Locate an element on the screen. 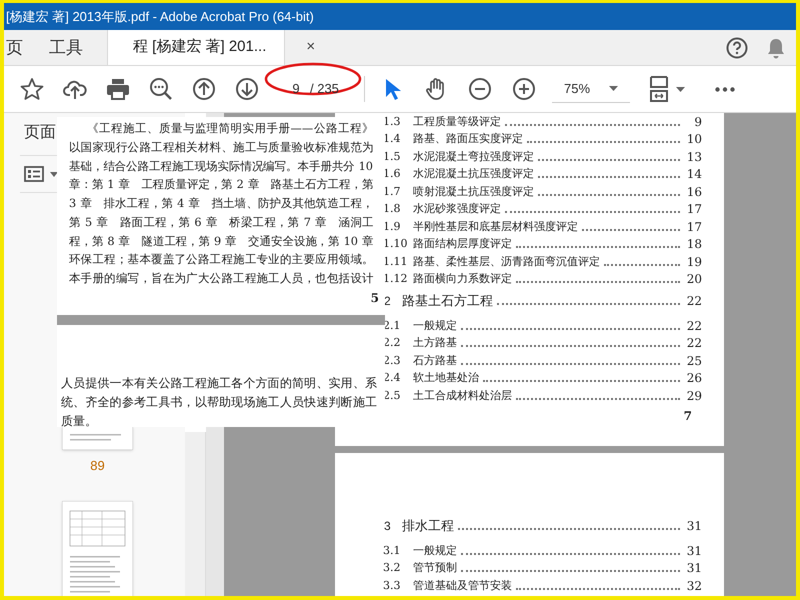 The image size is (800, 600). section-number: 3.2 is located at coordinates (392, 568).